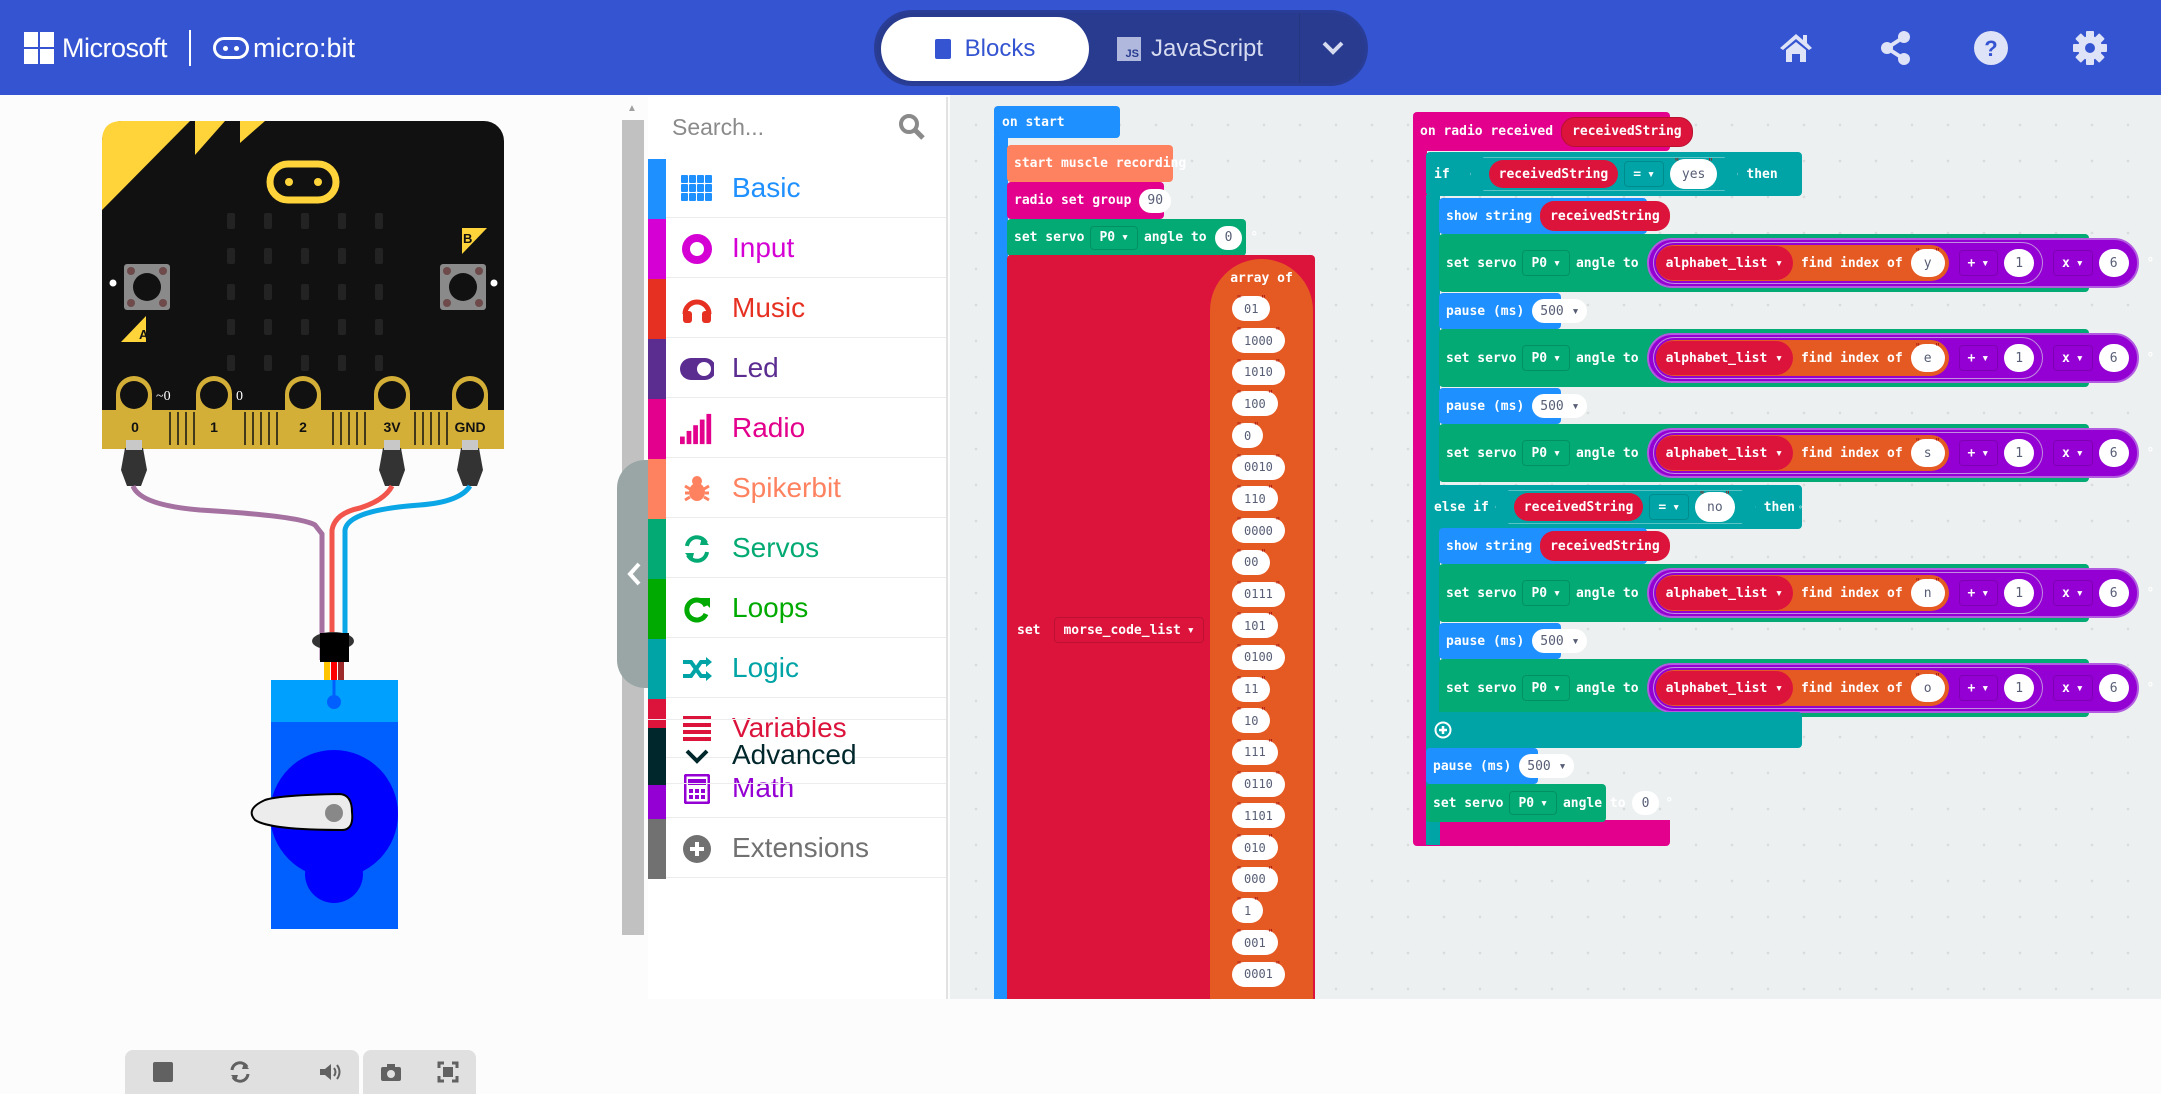 This screenshot has width=2161, height=1094. I want to click on morse-code-item: 11, so click(1251, 688).